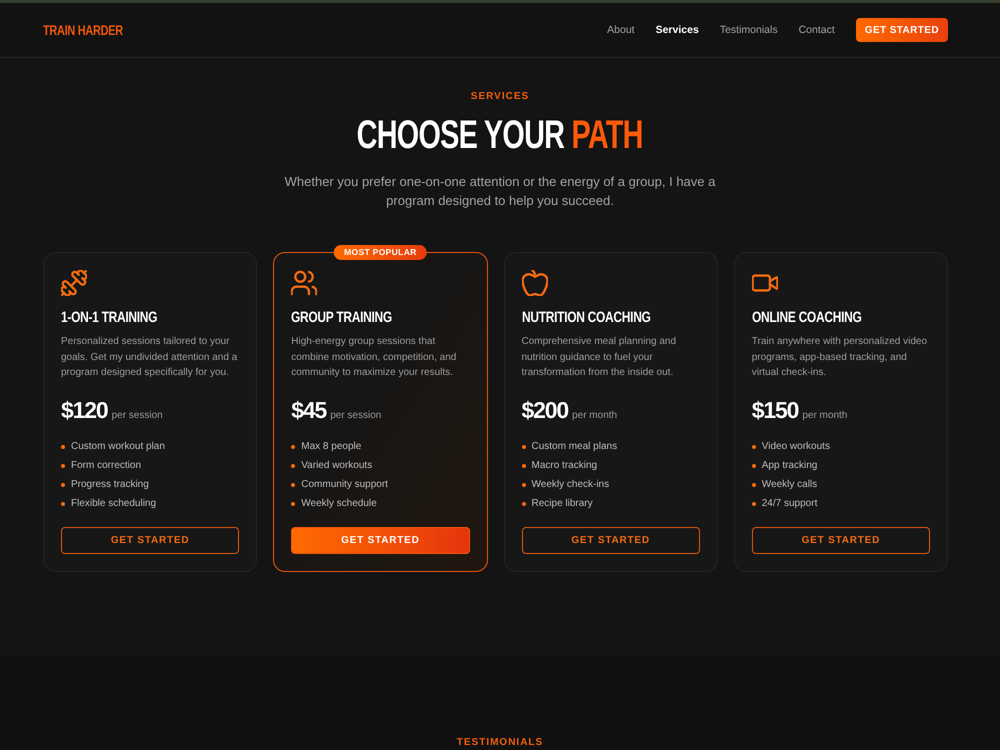 This screenshot has height=750, width=1000. What do you see at coordinates (500, 191) in the screenshot?
I see `intro-text: Whether you prefer one-on-one attention or the energy of a group, I have a program designed to help you succeed.` at bounding box center [500, 191].